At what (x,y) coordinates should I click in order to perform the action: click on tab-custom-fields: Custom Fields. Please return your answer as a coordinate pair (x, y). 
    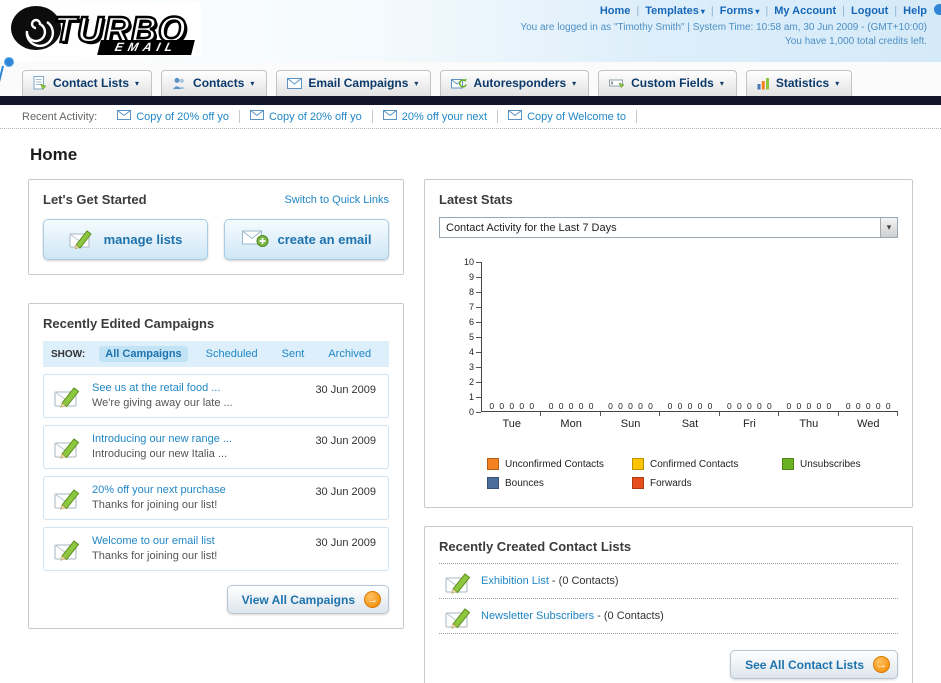
    Looking at the image, I should click on (667, 83).